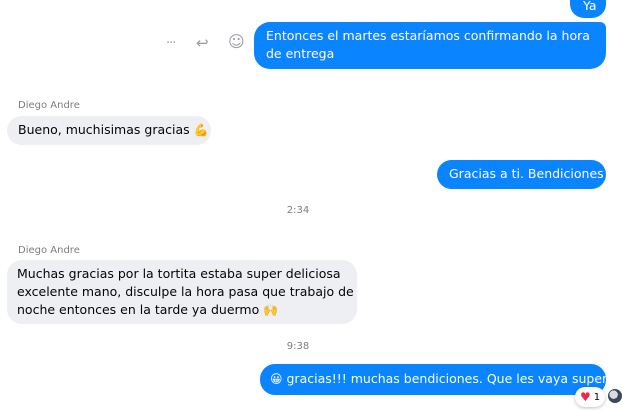  Describe the element at coordinates (171, 44) in the screenshot. I see `more-options-icon: ···` at that location.